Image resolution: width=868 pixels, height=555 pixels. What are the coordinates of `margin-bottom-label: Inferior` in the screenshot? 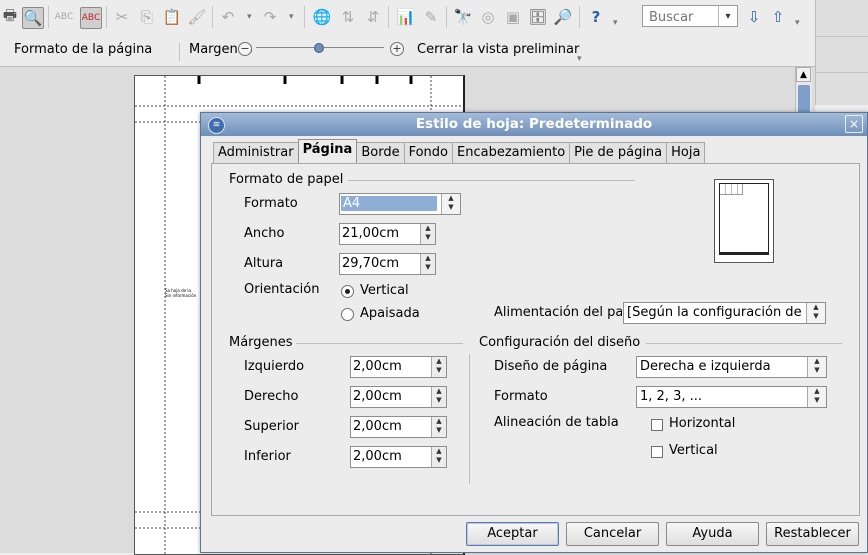 It's located at (267, 456).